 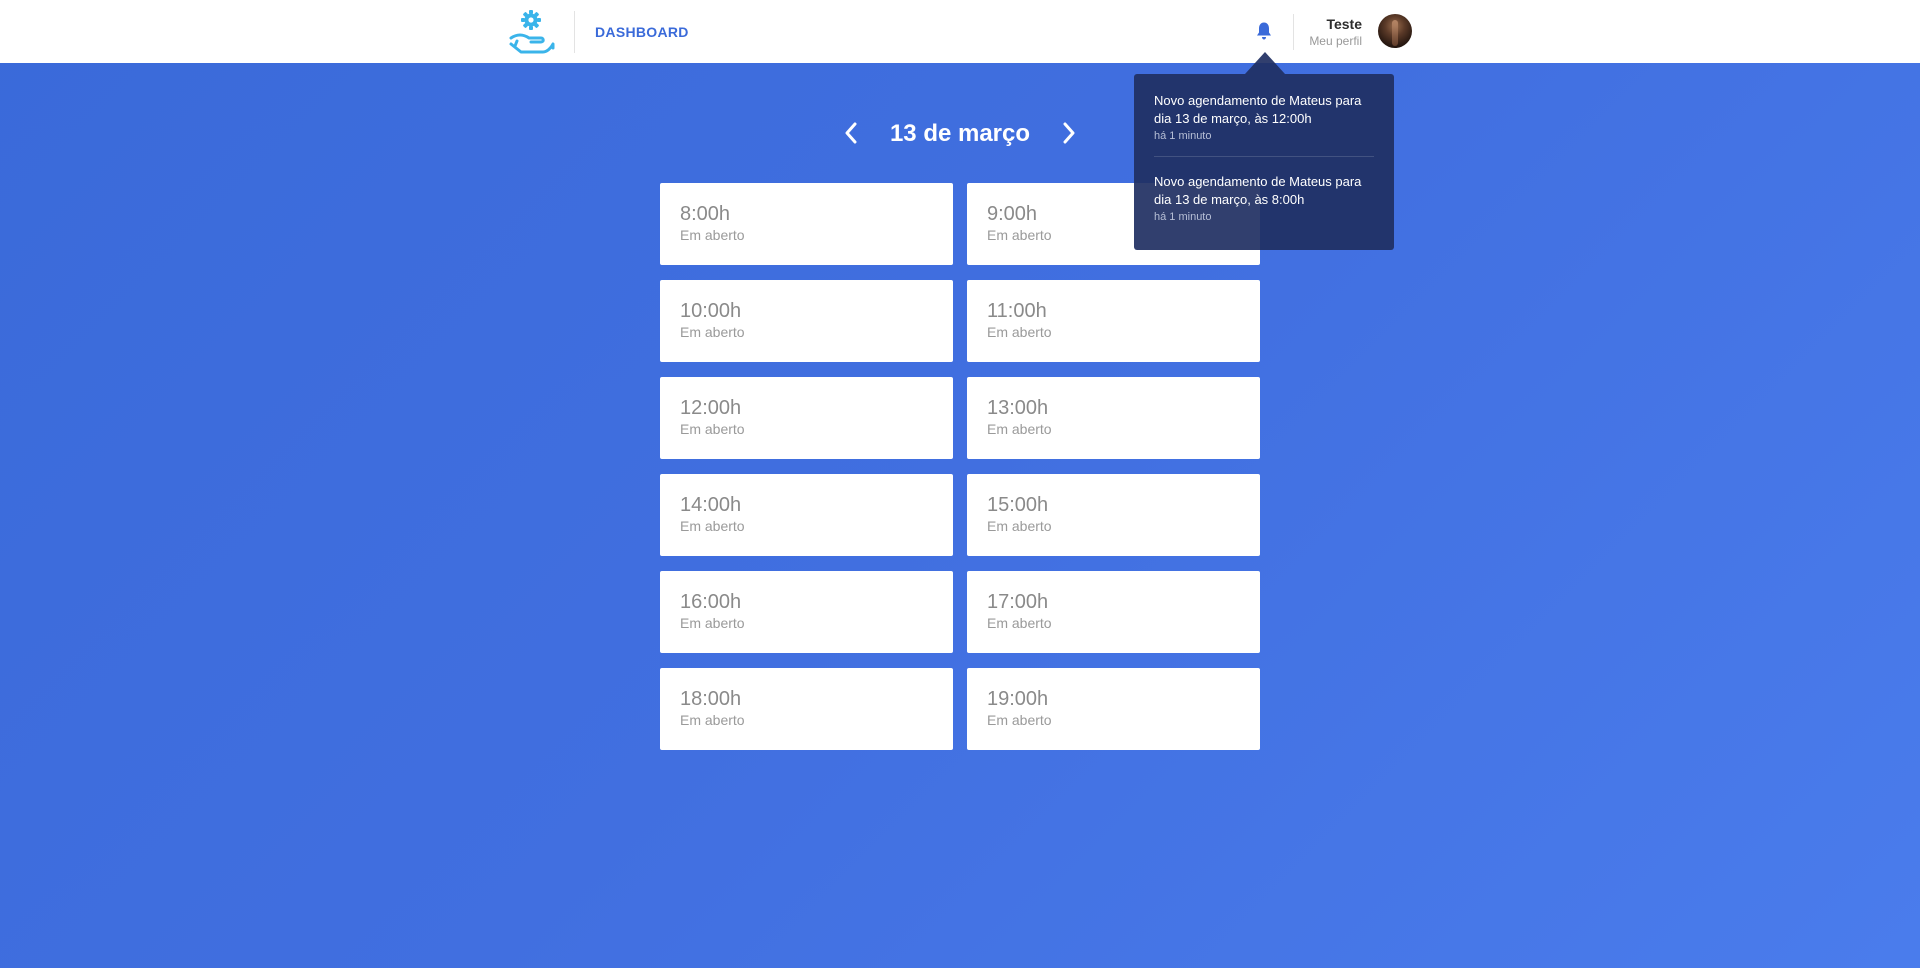 What do you see at coordinates (1113, 321) in the screenshot?
I see `time-slot: 11:00h Em aberto` at bounding box center [1113, 321].